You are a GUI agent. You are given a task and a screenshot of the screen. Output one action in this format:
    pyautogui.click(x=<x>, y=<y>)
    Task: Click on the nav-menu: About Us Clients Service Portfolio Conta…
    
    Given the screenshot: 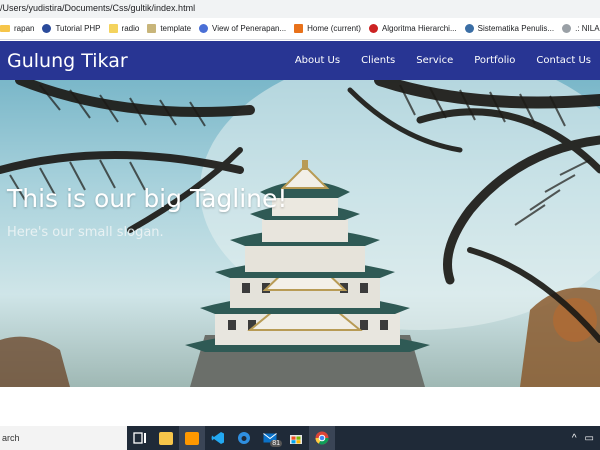 What is the action you would take?
    pyautogui.click(x=432, y=60)
    